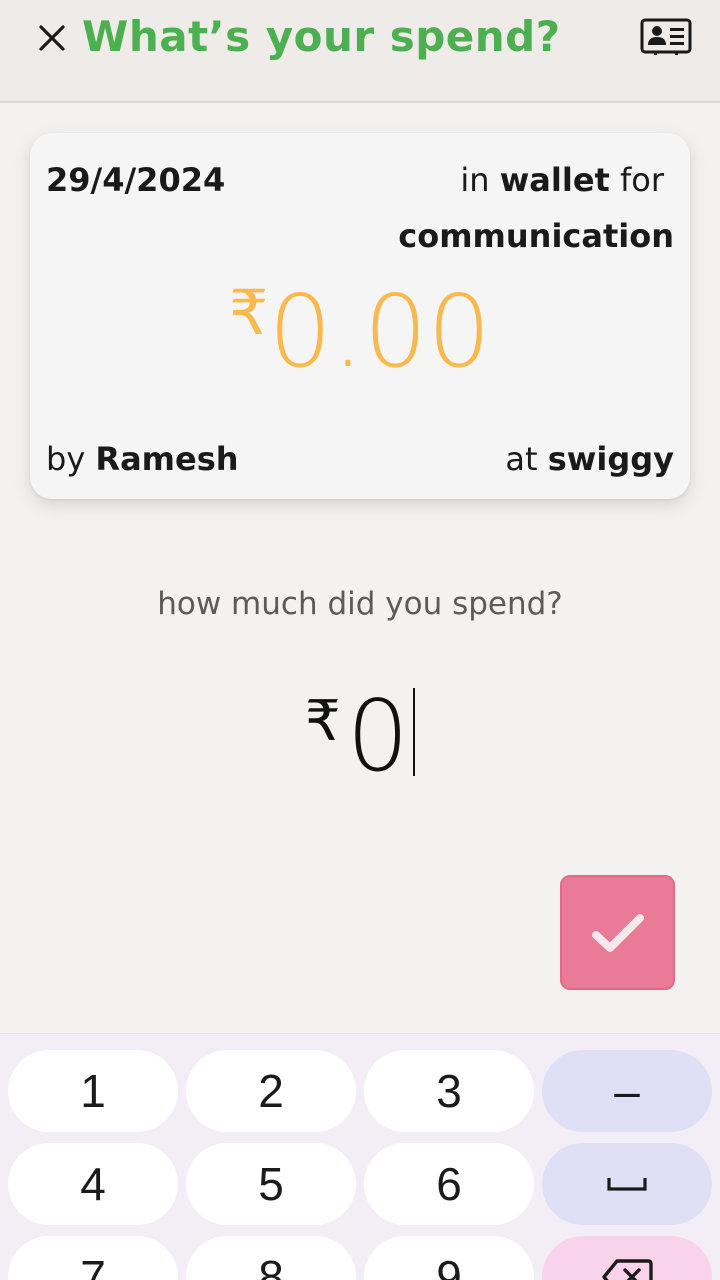 The height and width of the screenshot is (1280, 720). I want to click on app-header: What’s your spend?, so click(360, 51).